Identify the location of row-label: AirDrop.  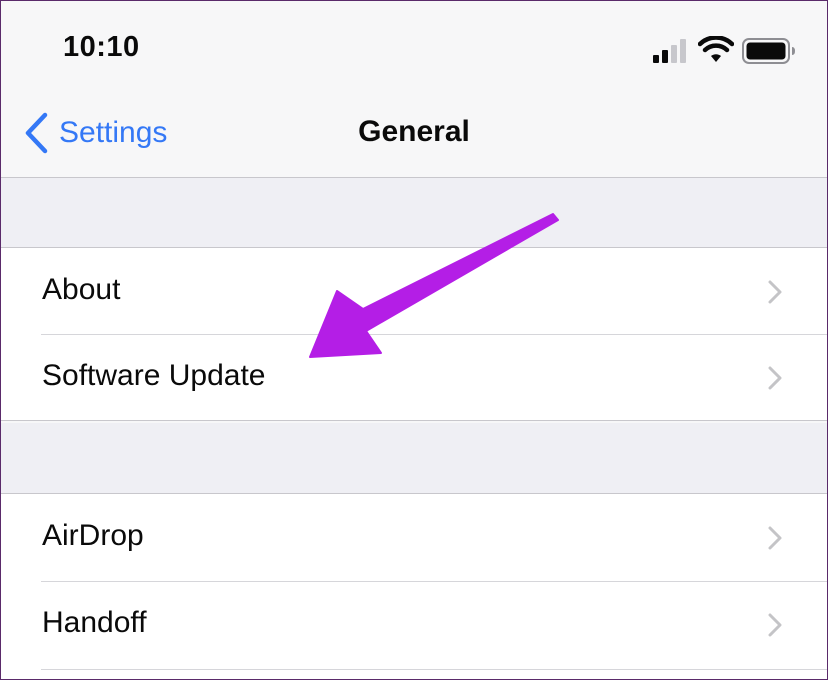
(93, 535).